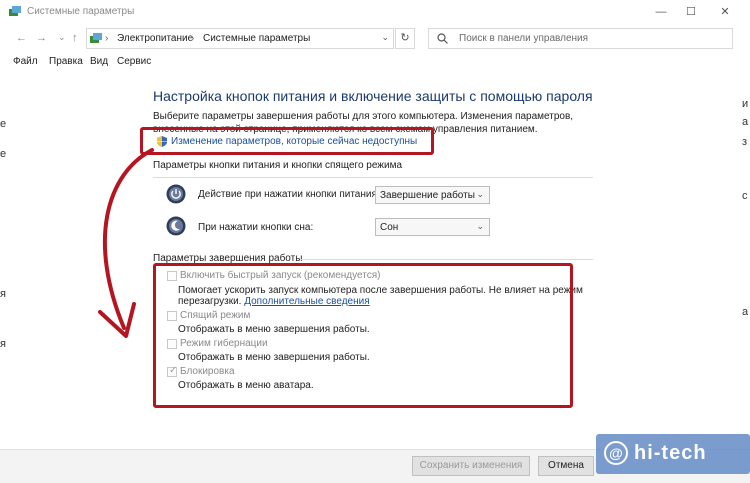  Describe the element at coordinates (523, 38) in the screenshot. I see `search-input: Поиск в панели управления` at that location.